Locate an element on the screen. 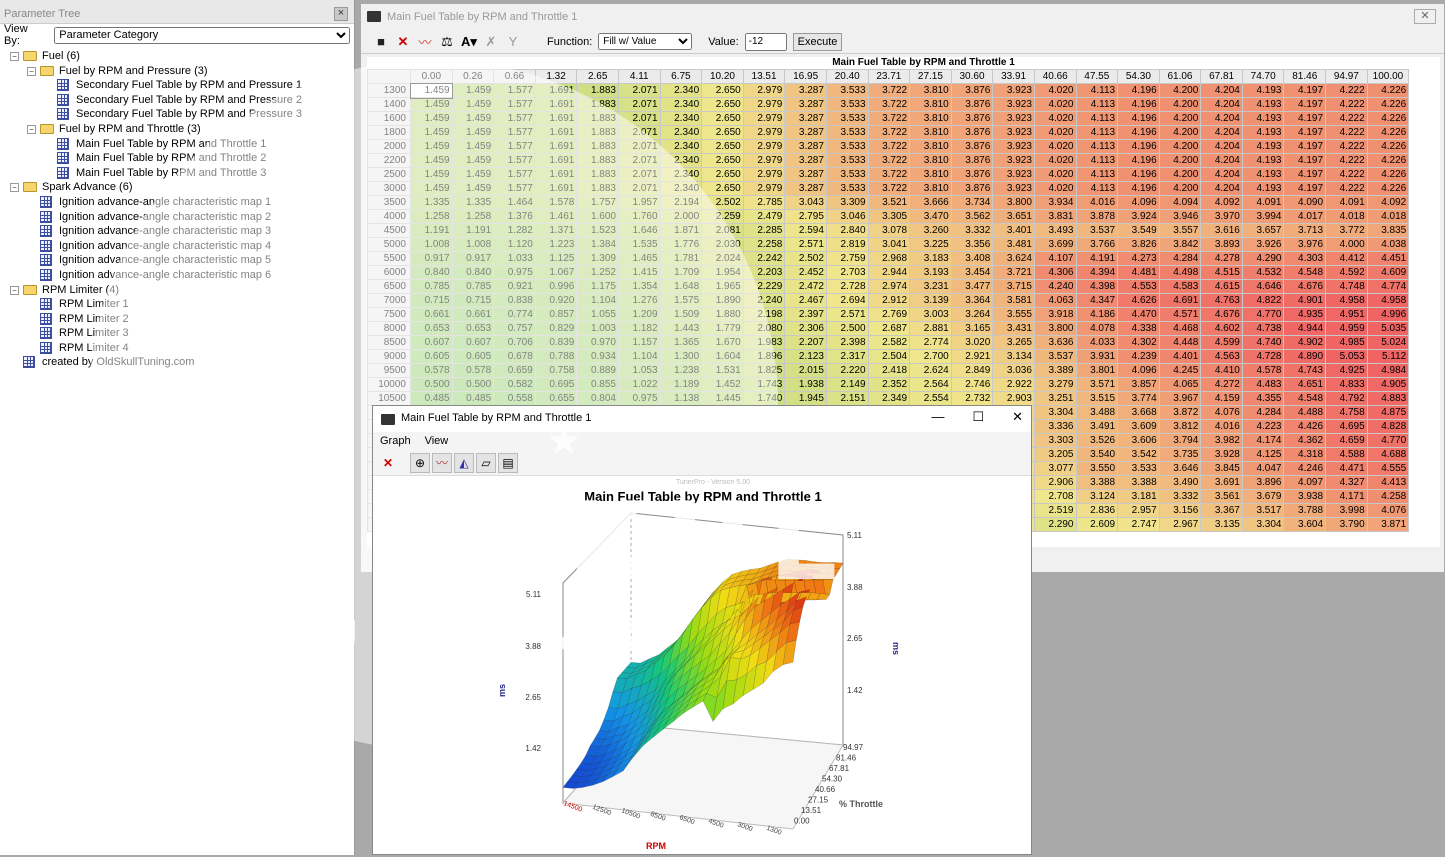 Image resolution: width=1445 pixels, height=857 pixels. table-cell: 2.582 is located at coordinates (889, 342).